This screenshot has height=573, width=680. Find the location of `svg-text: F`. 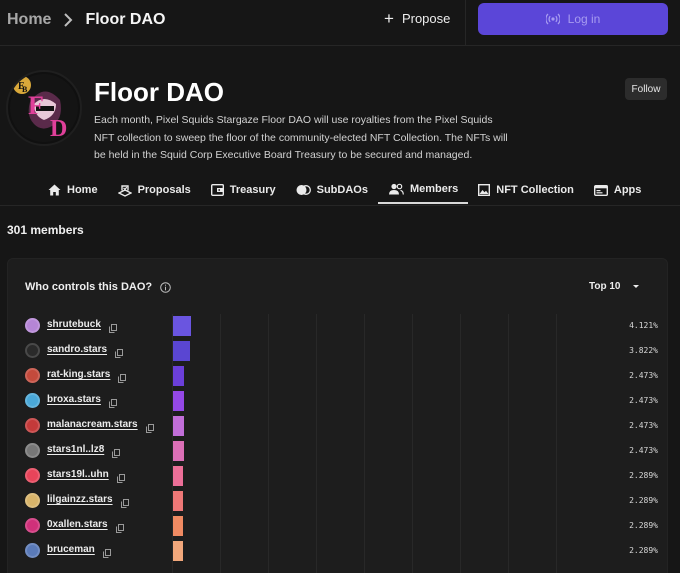

svg-text: F is located at coordinates (36, 105).